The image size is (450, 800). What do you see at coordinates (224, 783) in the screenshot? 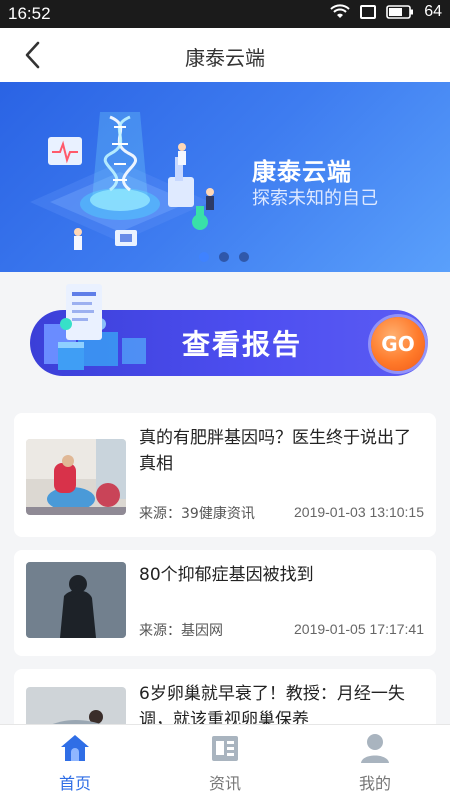
I see `tab-news-label: 资讯` at bounding box center [224, 783].